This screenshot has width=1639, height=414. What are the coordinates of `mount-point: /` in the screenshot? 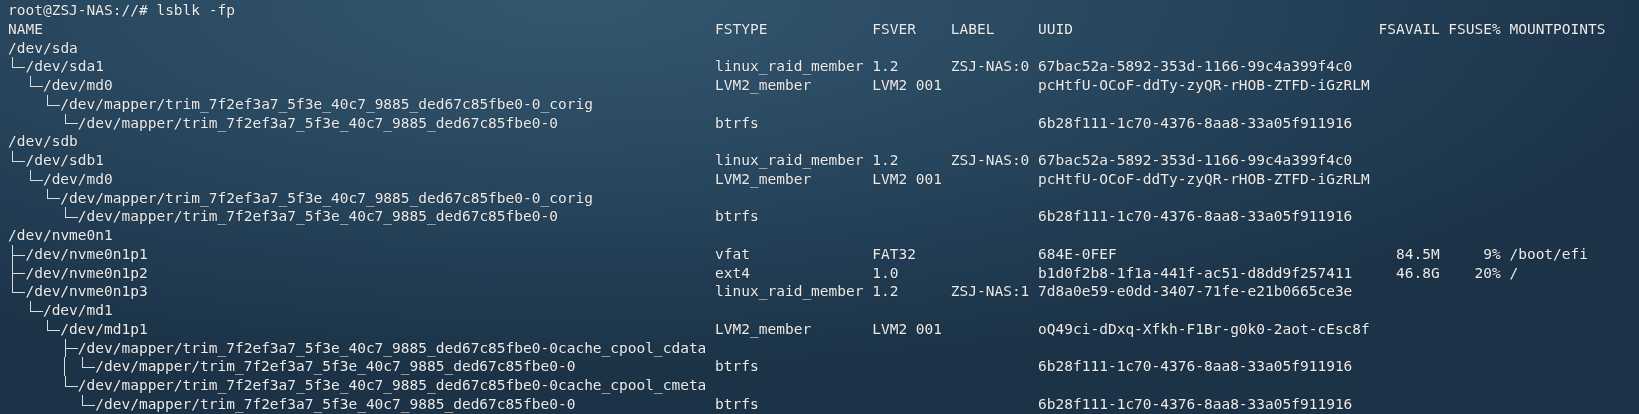 It's located at (1514, 273).